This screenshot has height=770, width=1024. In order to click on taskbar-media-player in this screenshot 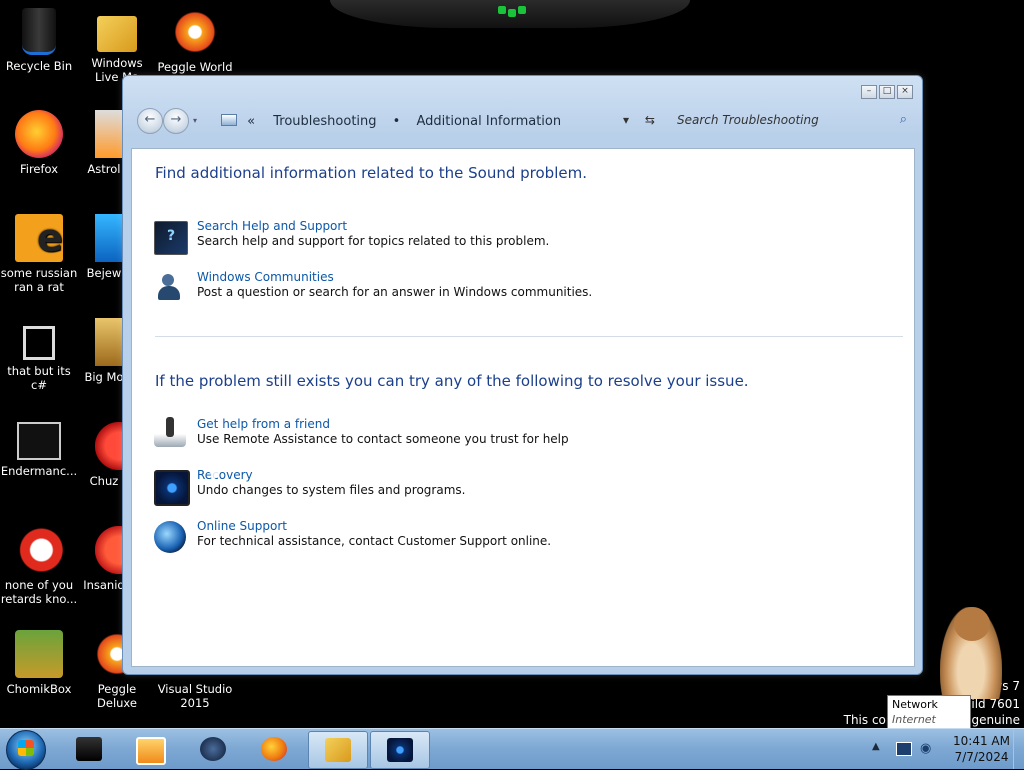, I will do `click(149, 749)`.